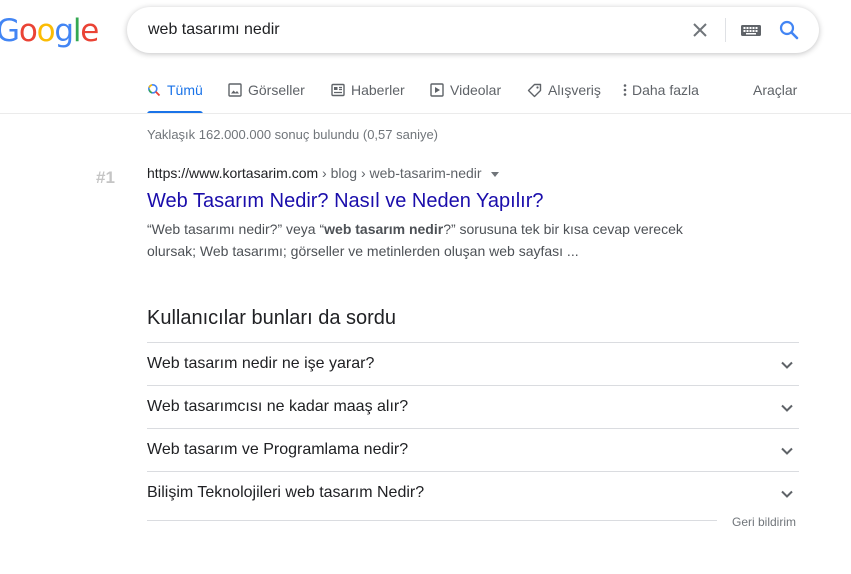 The height and width of the screenshot is (574, 851). Describe the element at coordinates (276, 90) in the screenshot. I see `tab-label: Görseller` at that location.